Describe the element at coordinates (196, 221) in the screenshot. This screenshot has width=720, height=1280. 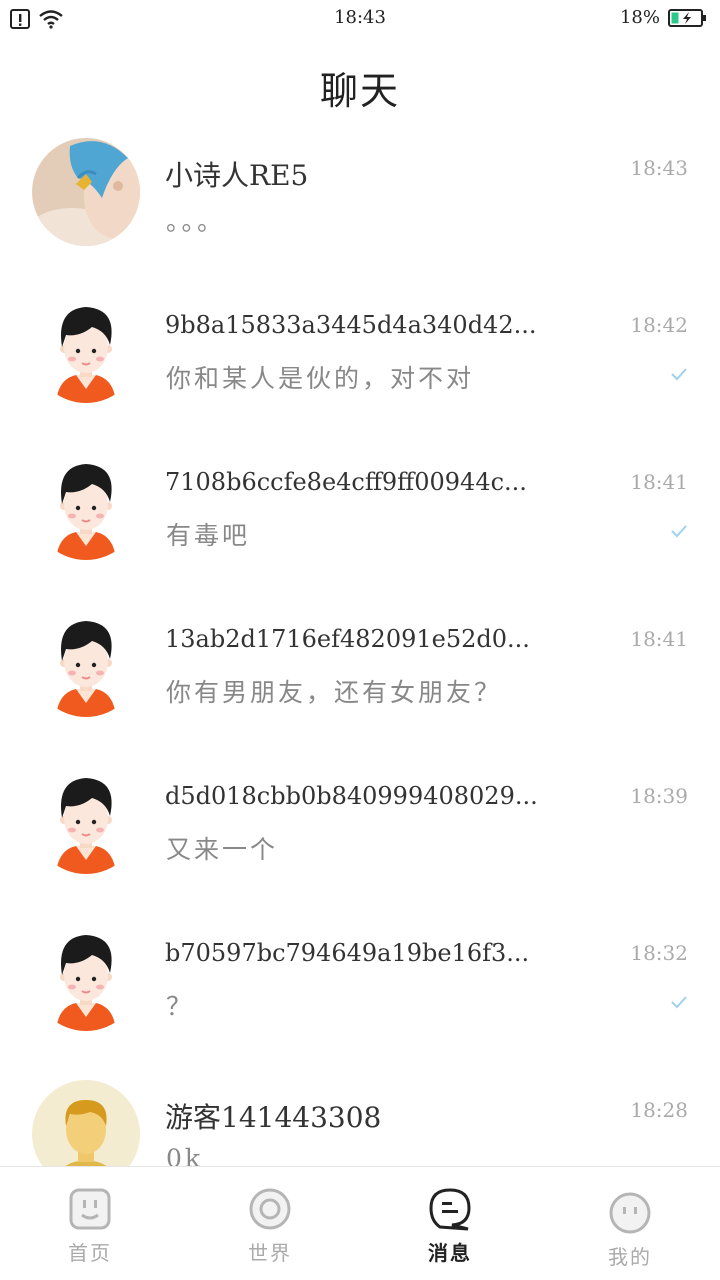
I see `chat-preview: 。。。` at that location.